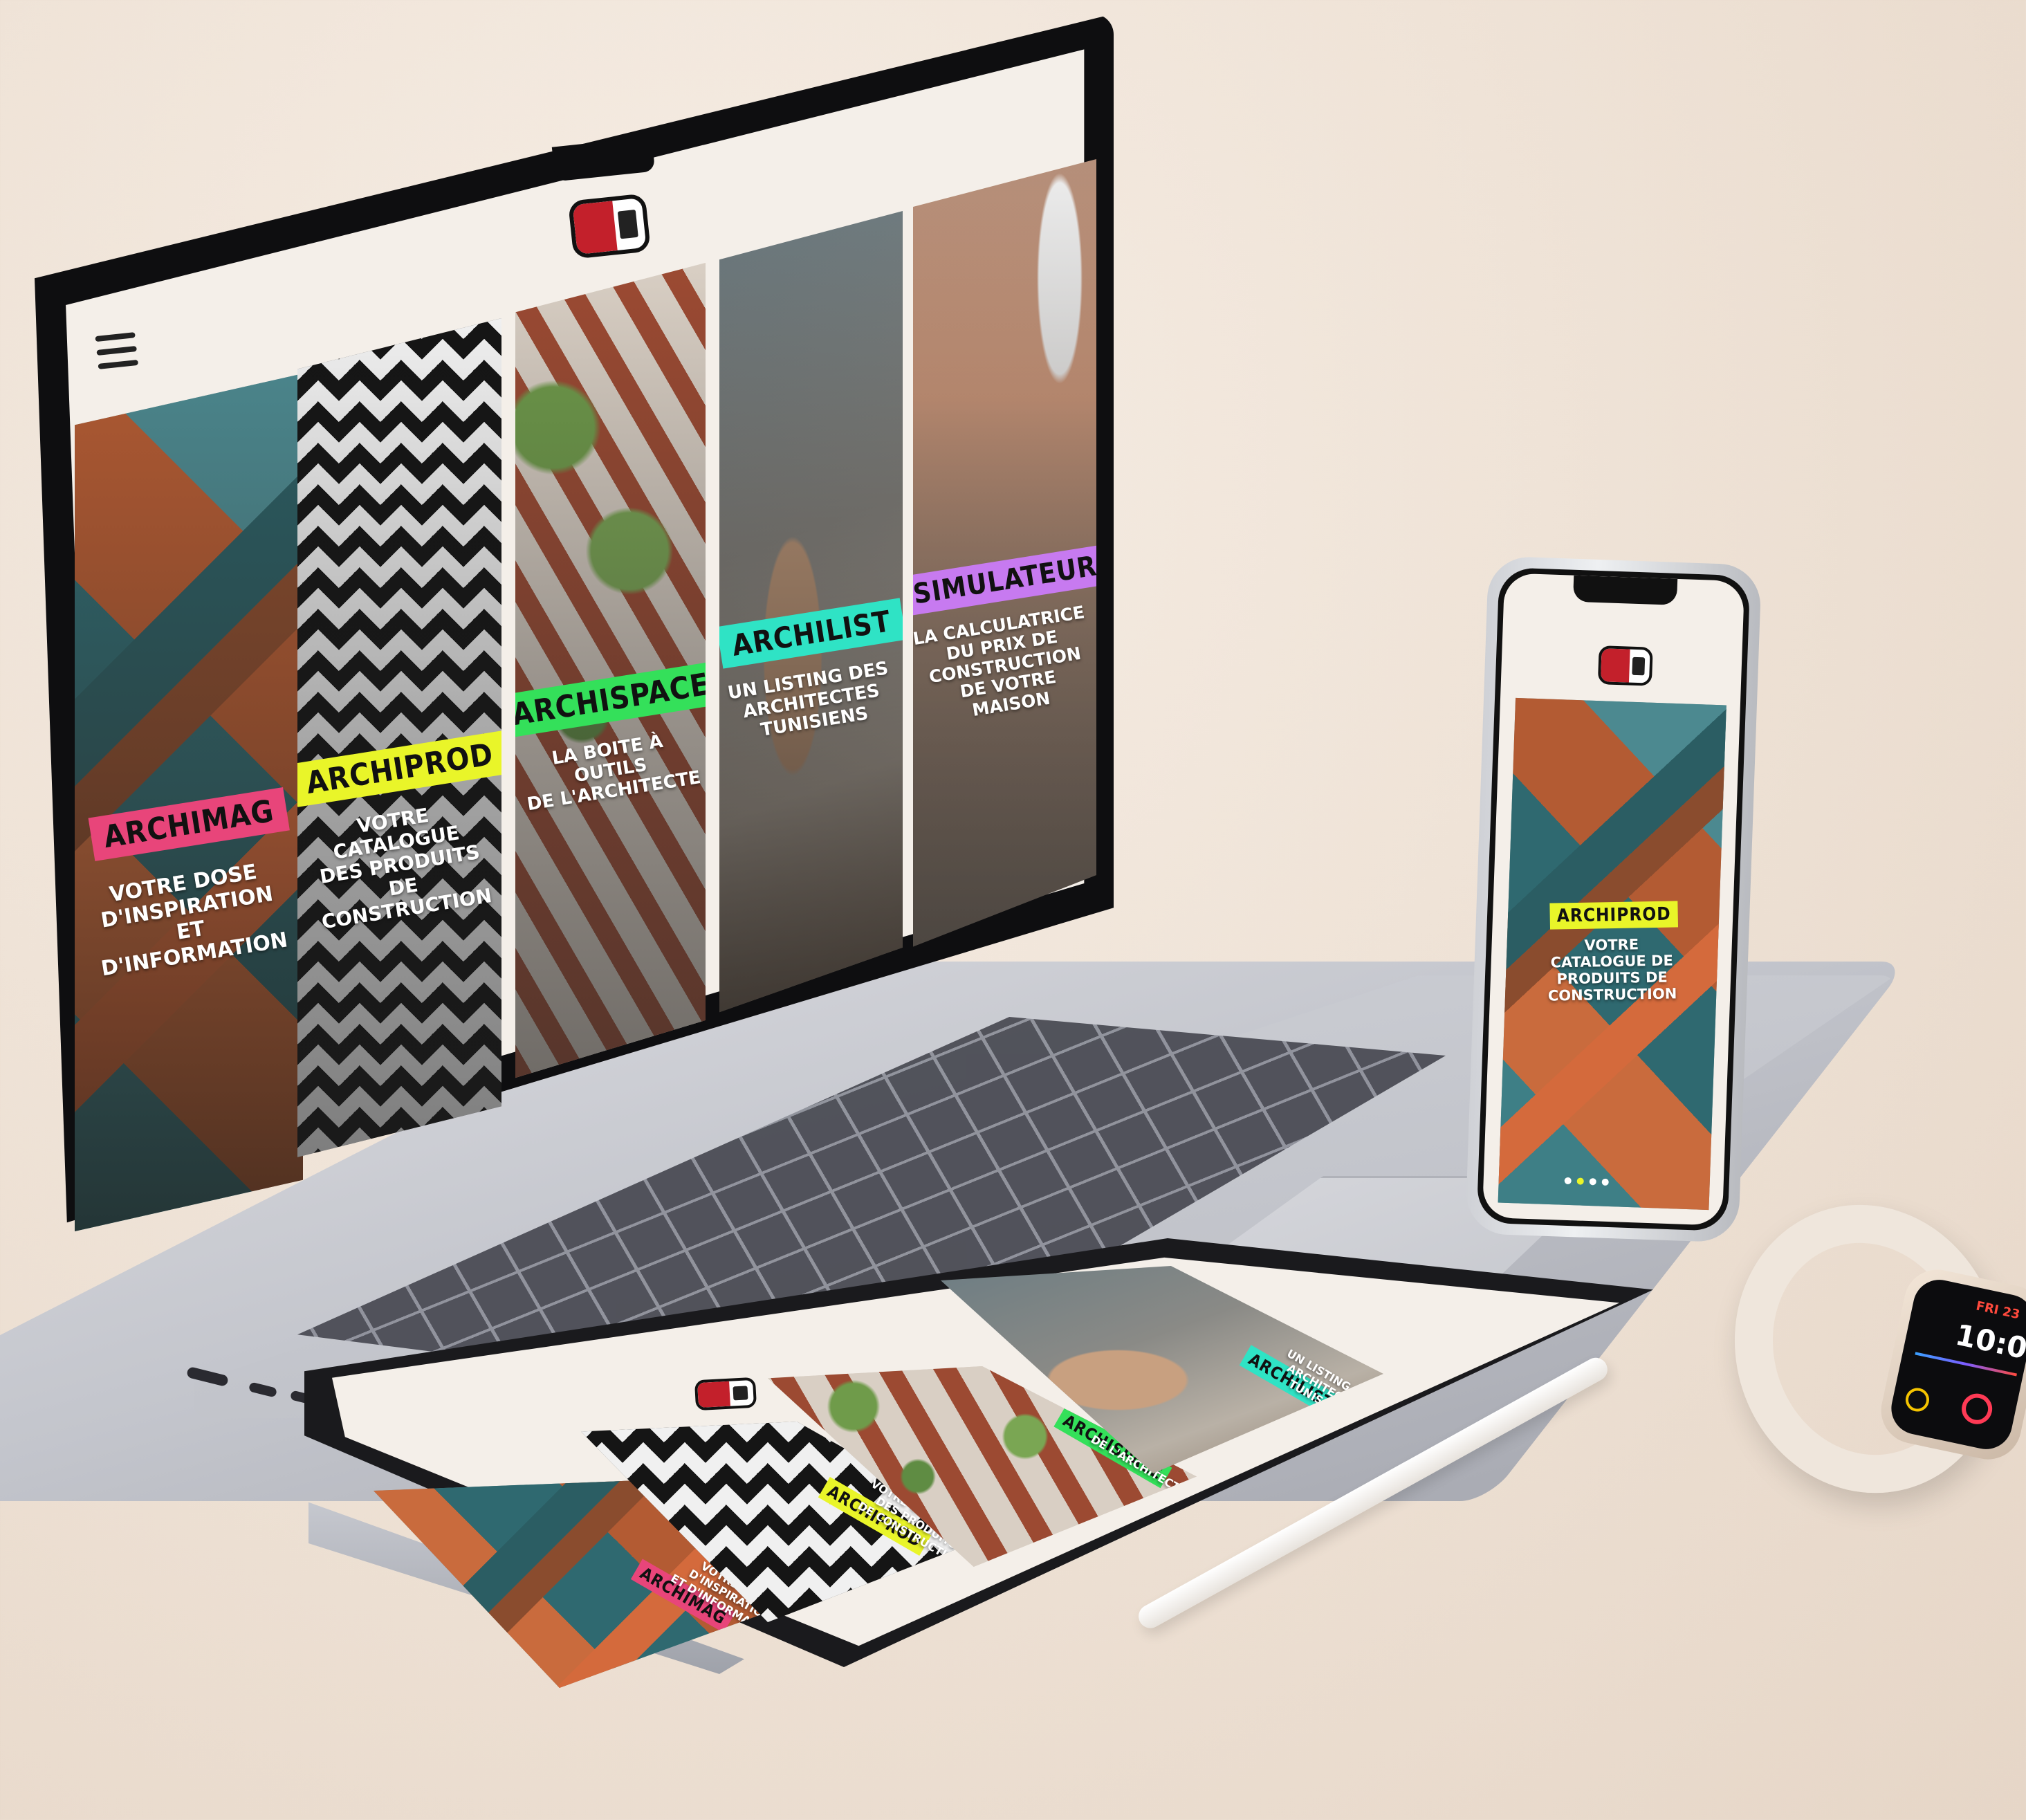 This screenshot has height=1820, width=2026. Describe the element at coordinates (1613, 915) in the screenshot. I see `phone-tag: ARCHIPROD` at that location.